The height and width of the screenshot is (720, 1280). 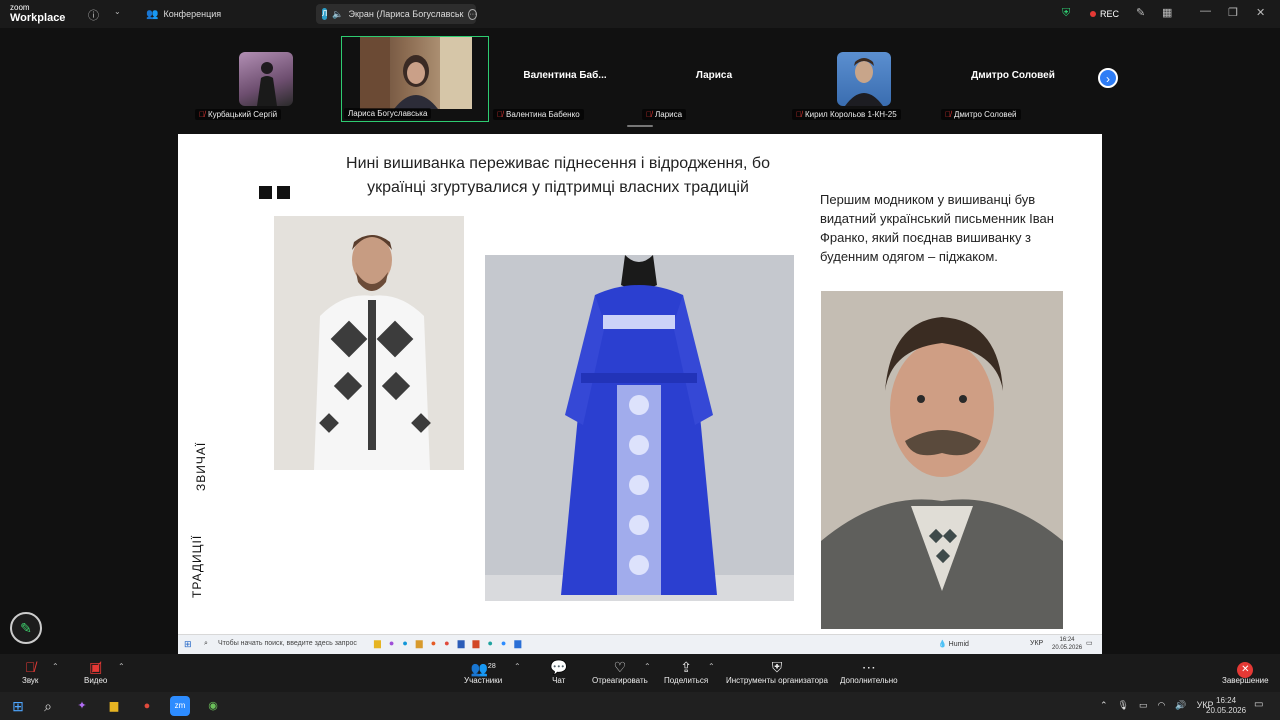 I want to click on video-off-icon: ▣̸, so click(x=96, y=667).